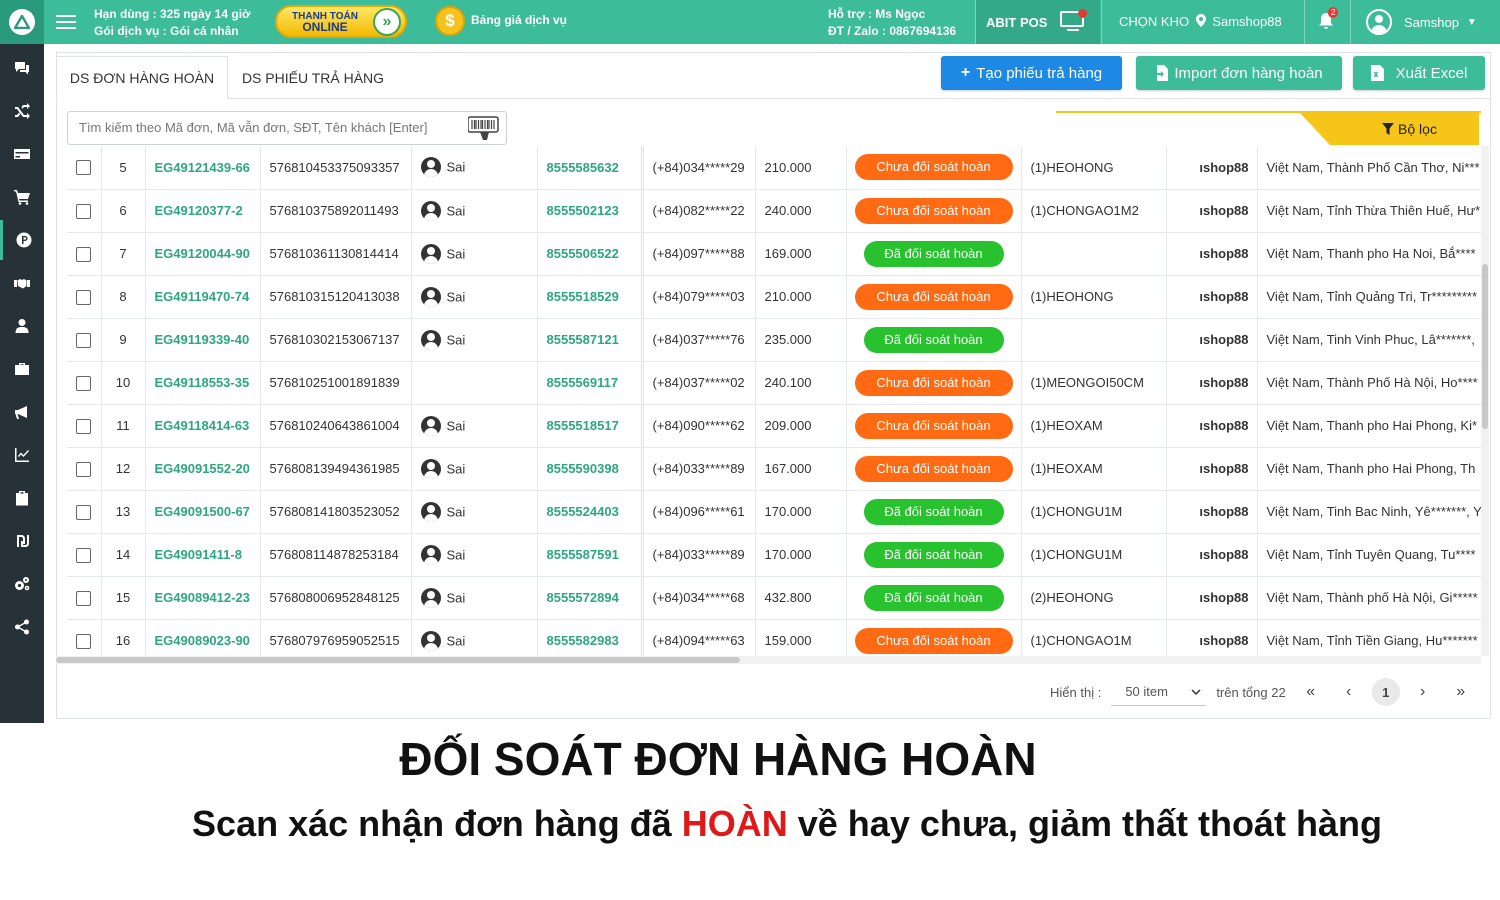 The image size is (1500, 900). What do you see at coordinates (1200, 21) in the screenshot?
I see `warehouse-selector: CHỌN KHO Samshop88` at bounding box center [1200, 21].